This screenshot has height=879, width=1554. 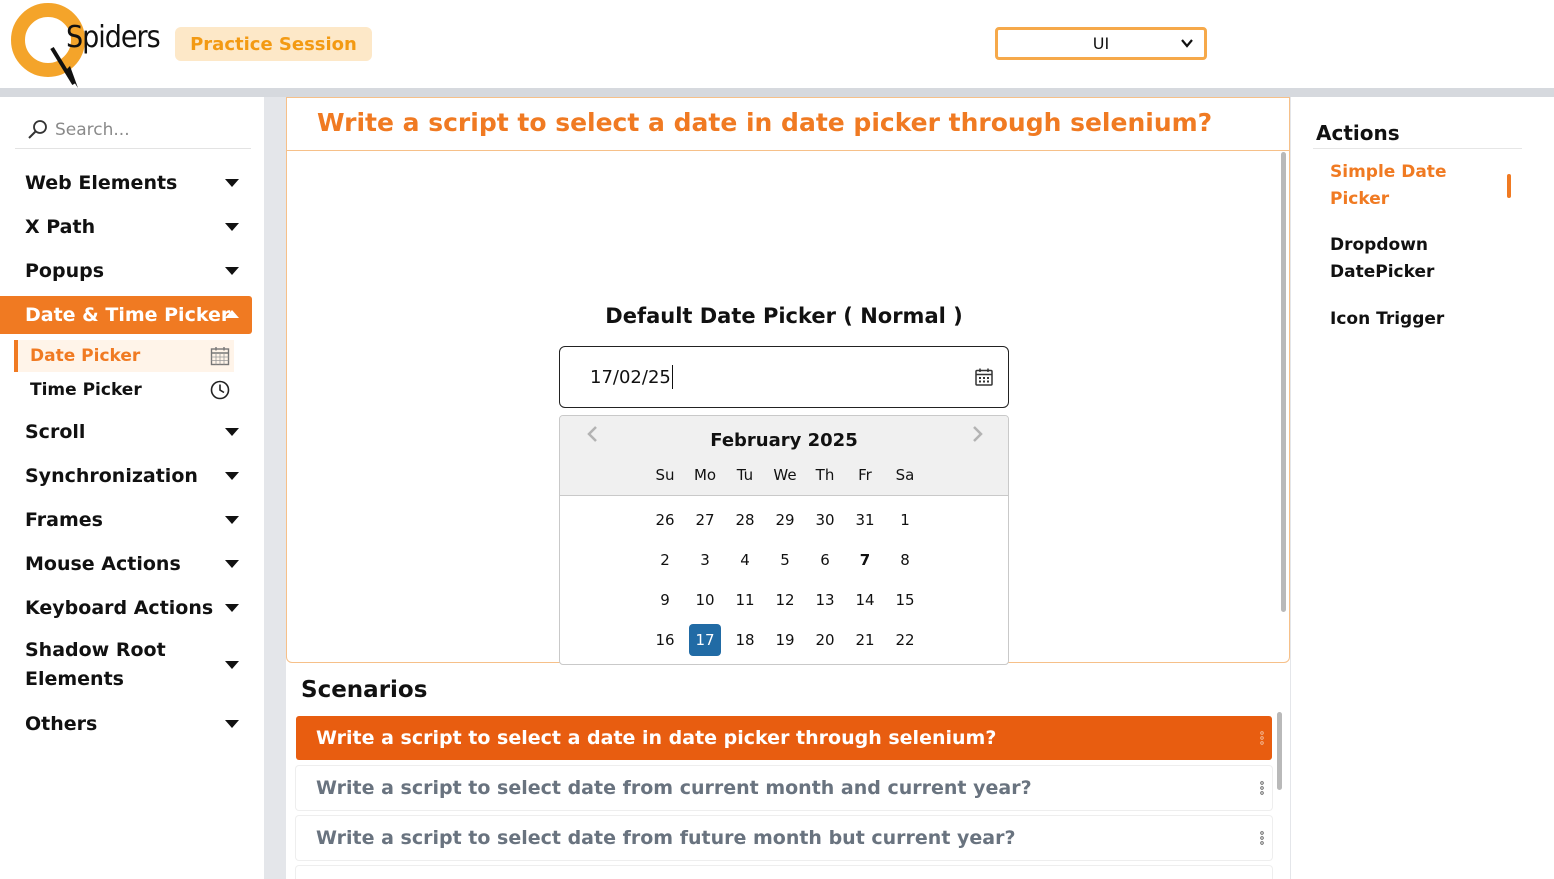 I want to click on calendar-week: 9 10 11 12 13 14 15, so click(x=785, y=604).